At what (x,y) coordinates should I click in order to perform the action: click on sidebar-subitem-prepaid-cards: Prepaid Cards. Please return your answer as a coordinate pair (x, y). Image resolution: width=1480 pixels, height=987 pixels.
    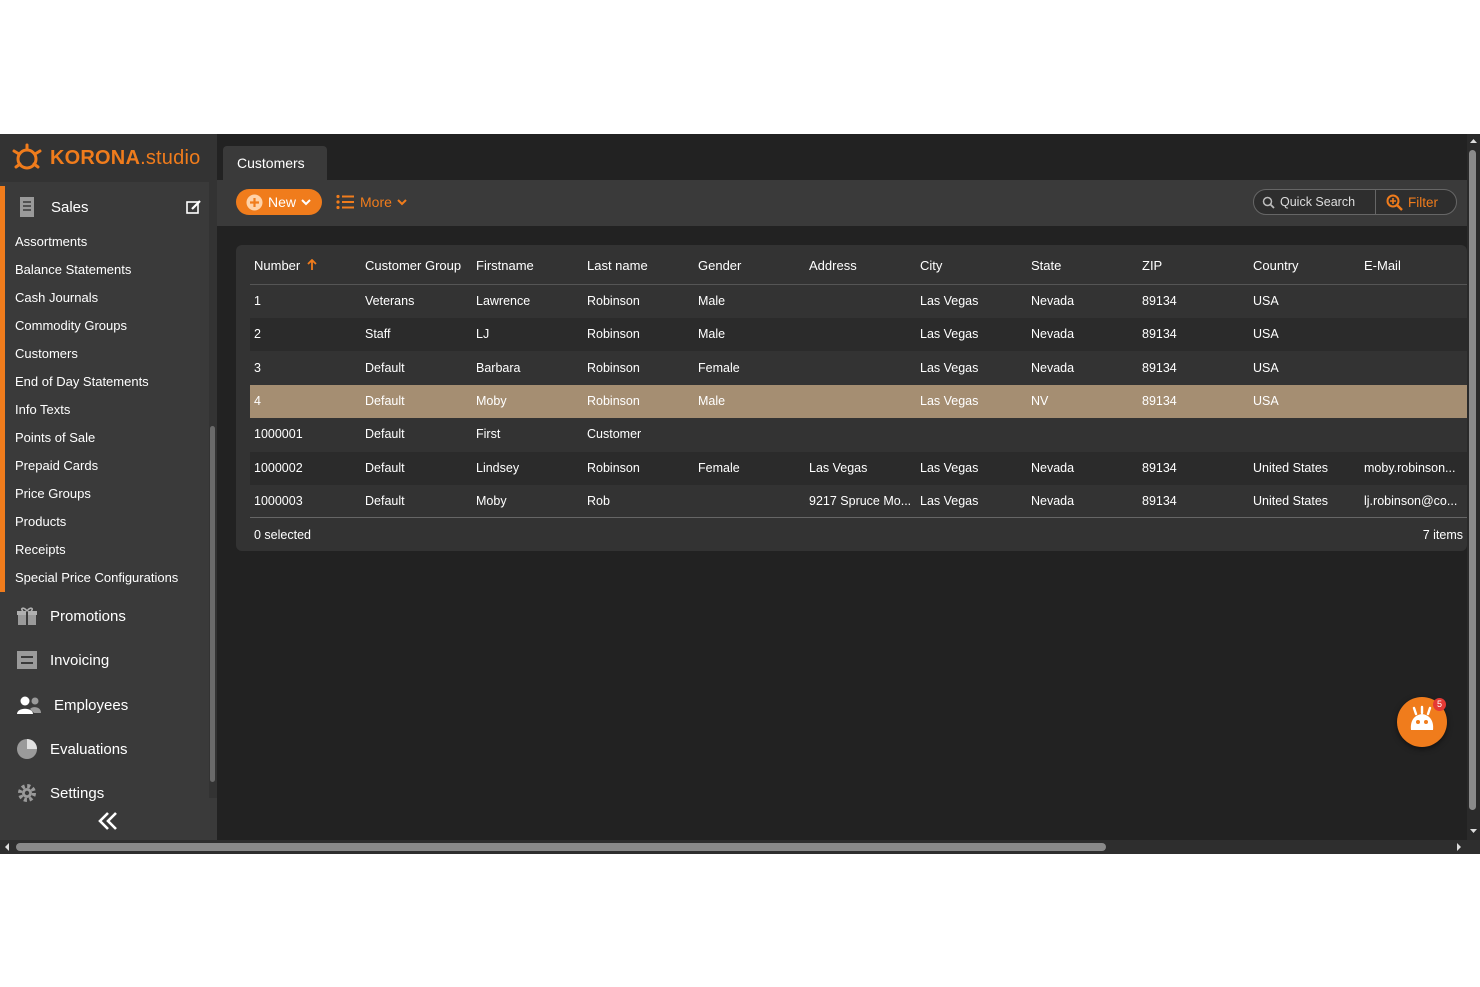
    Looking at the image, I should click on (106, 466).